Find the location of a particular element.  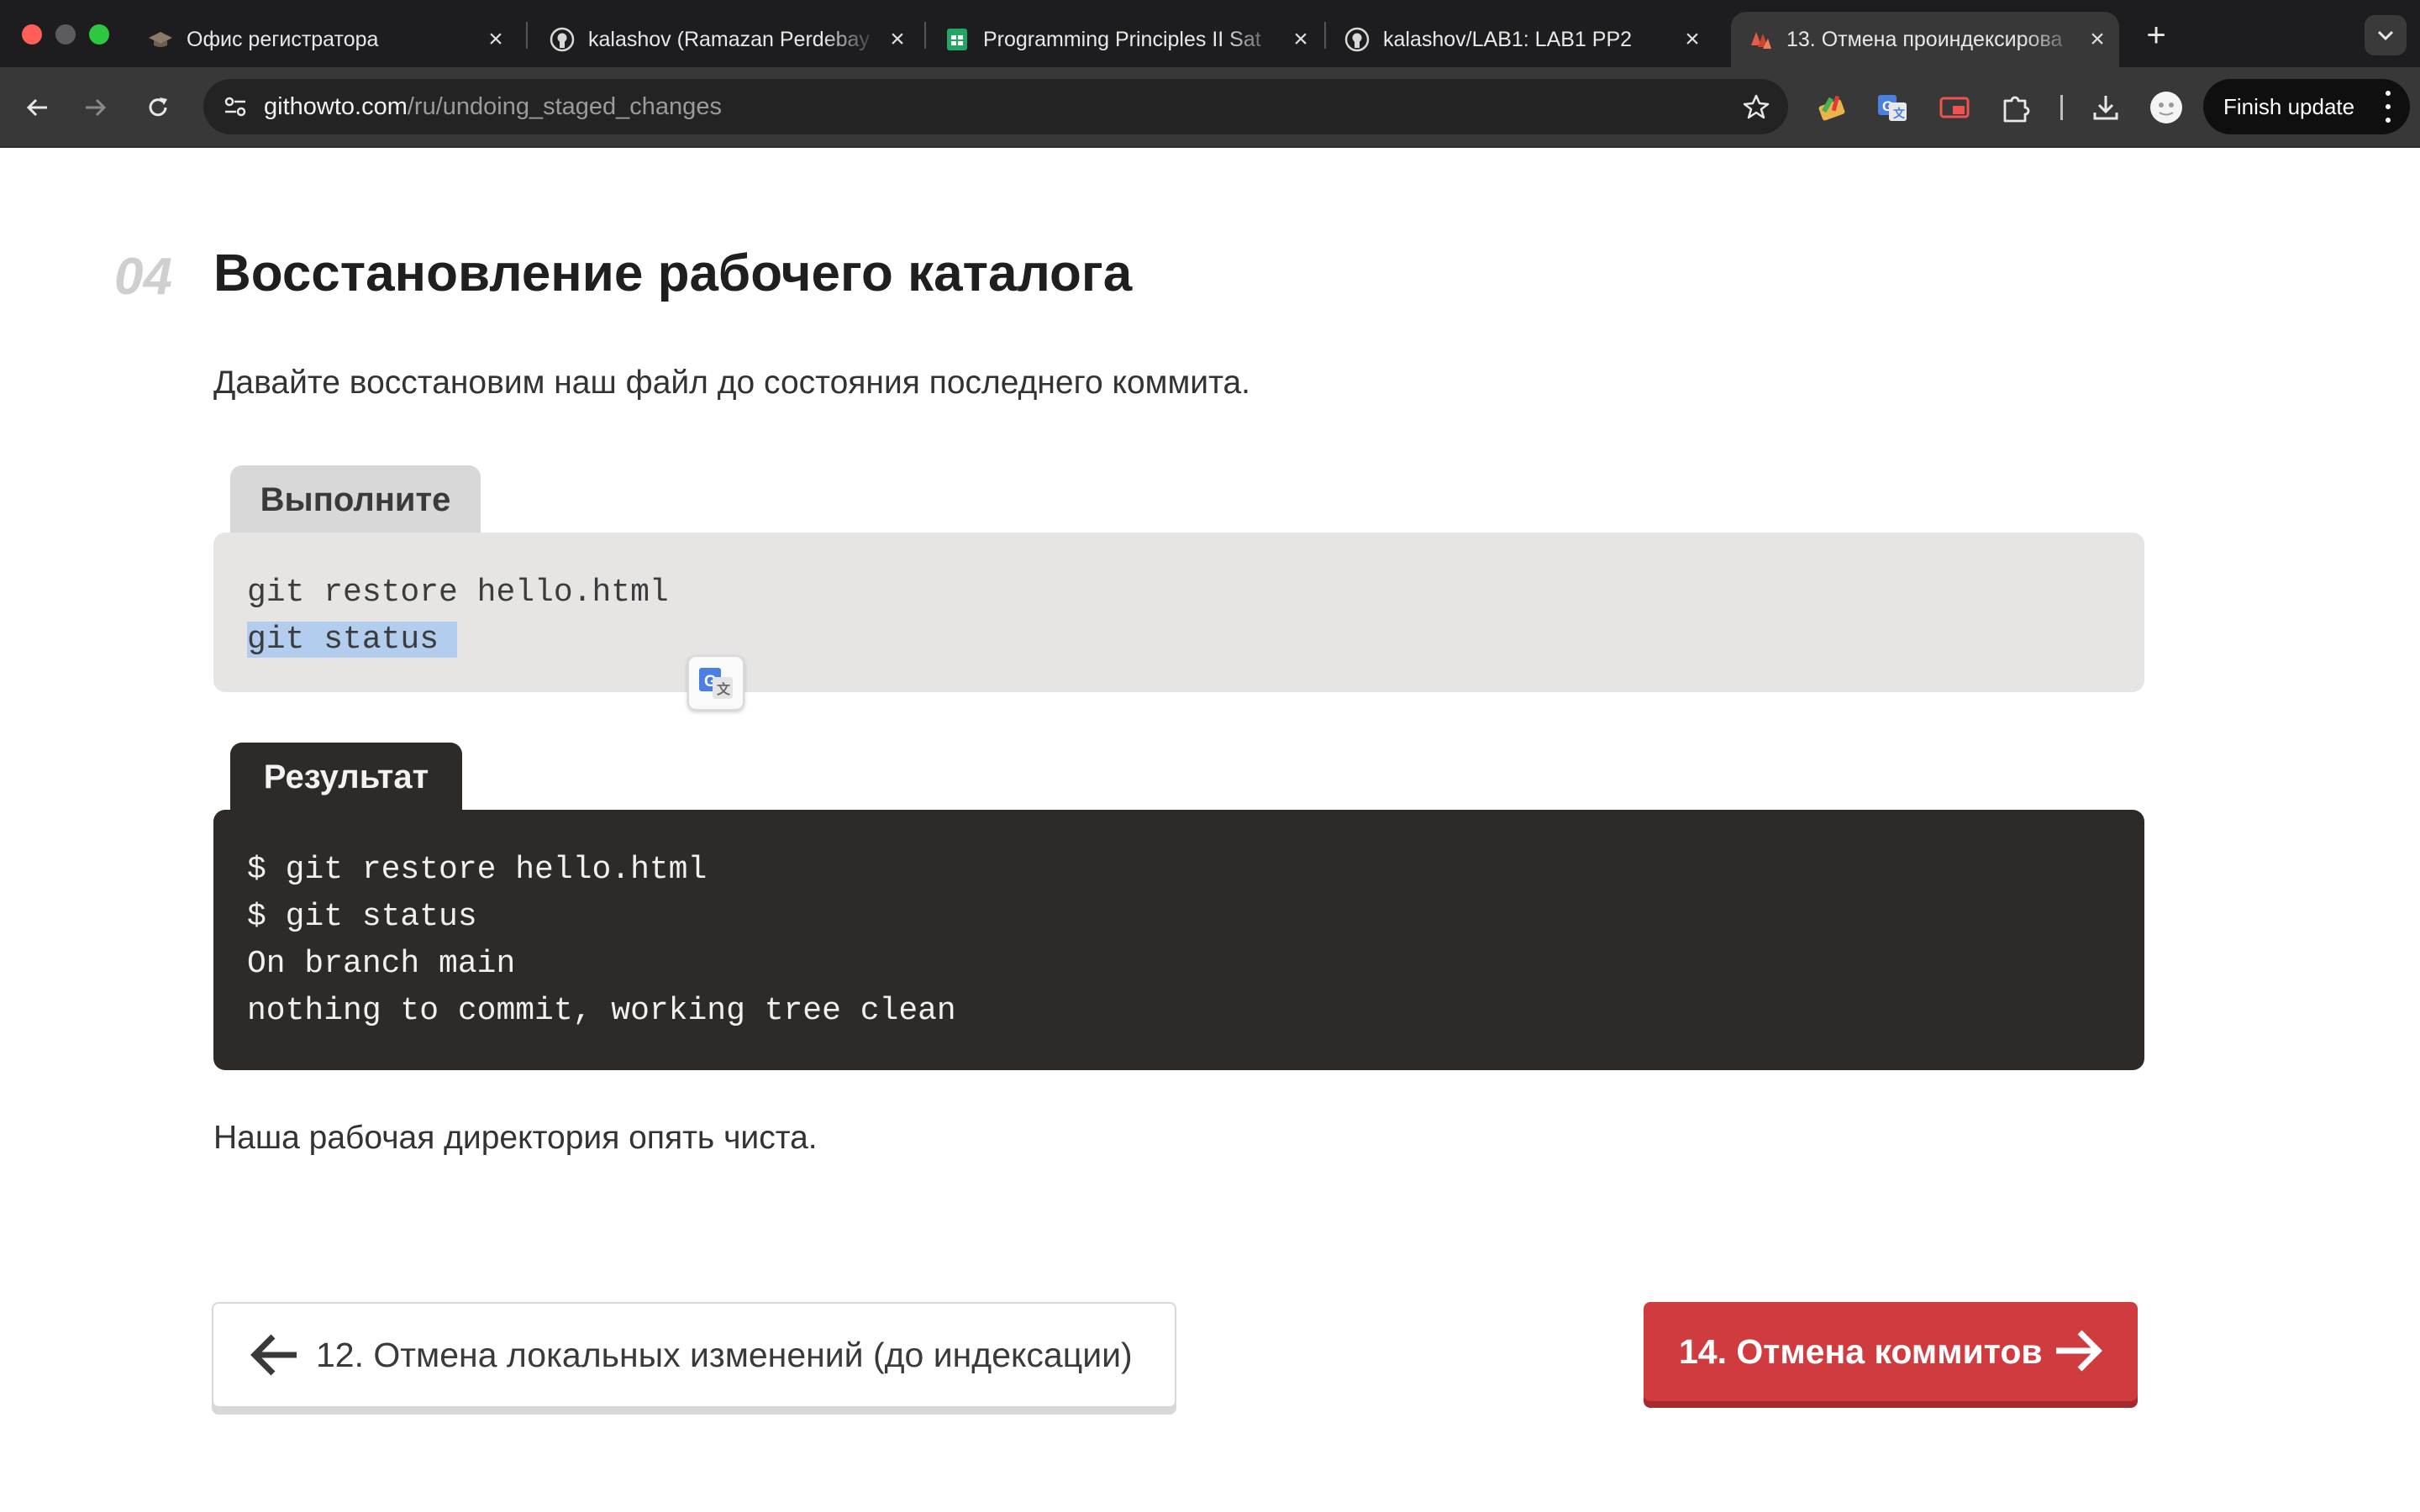

more-menu-icon is located at coordinates (2388, 107).